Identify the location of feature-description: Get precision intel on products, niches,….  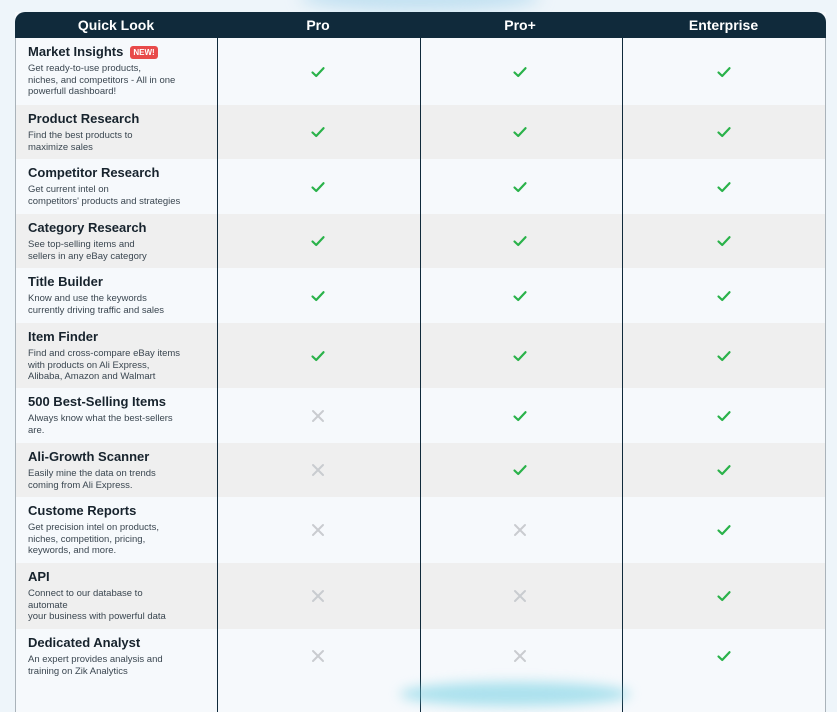
(93, 539).